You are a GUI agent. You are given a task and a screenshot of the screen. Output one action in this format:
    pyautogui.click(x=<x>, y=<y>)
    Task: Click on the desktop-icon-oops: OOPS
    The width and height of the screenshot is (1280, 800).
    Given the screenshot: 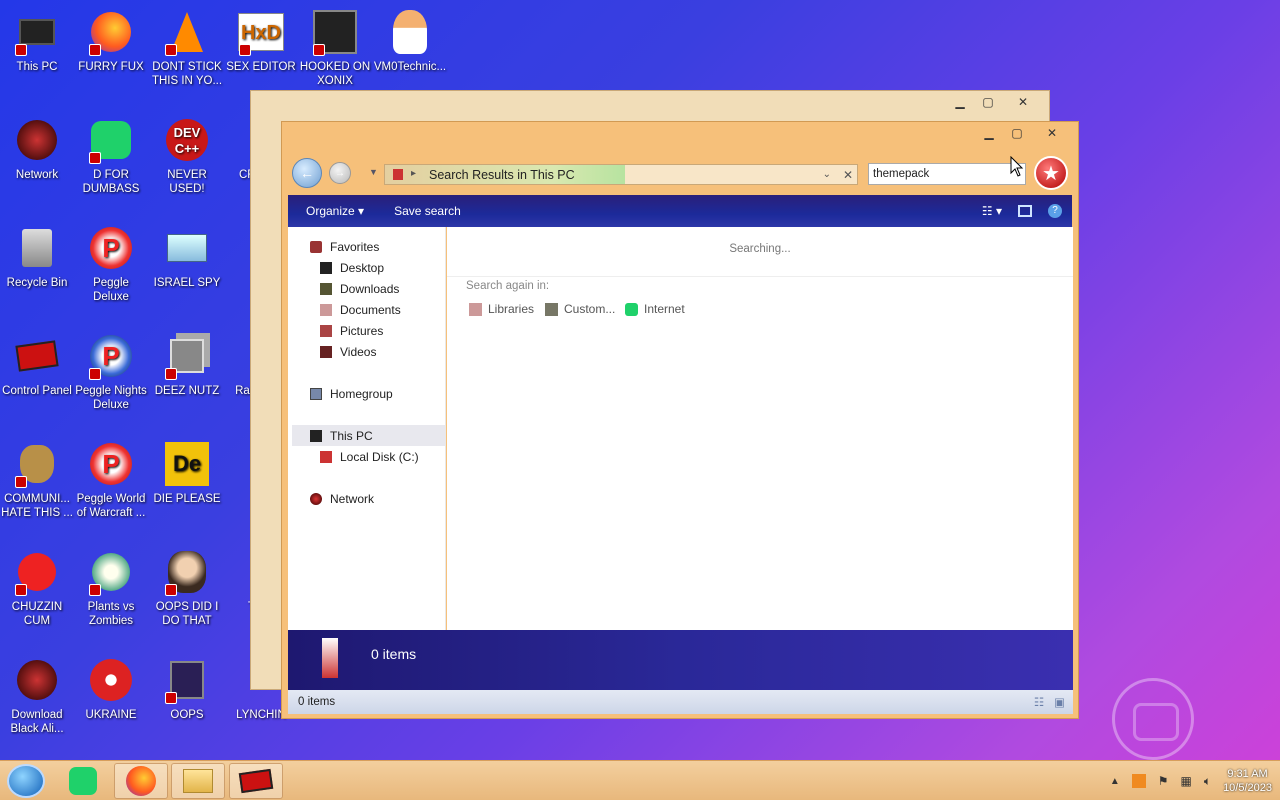 What is the action you would take?
    pyautogui.click(x=187, y=689)
    